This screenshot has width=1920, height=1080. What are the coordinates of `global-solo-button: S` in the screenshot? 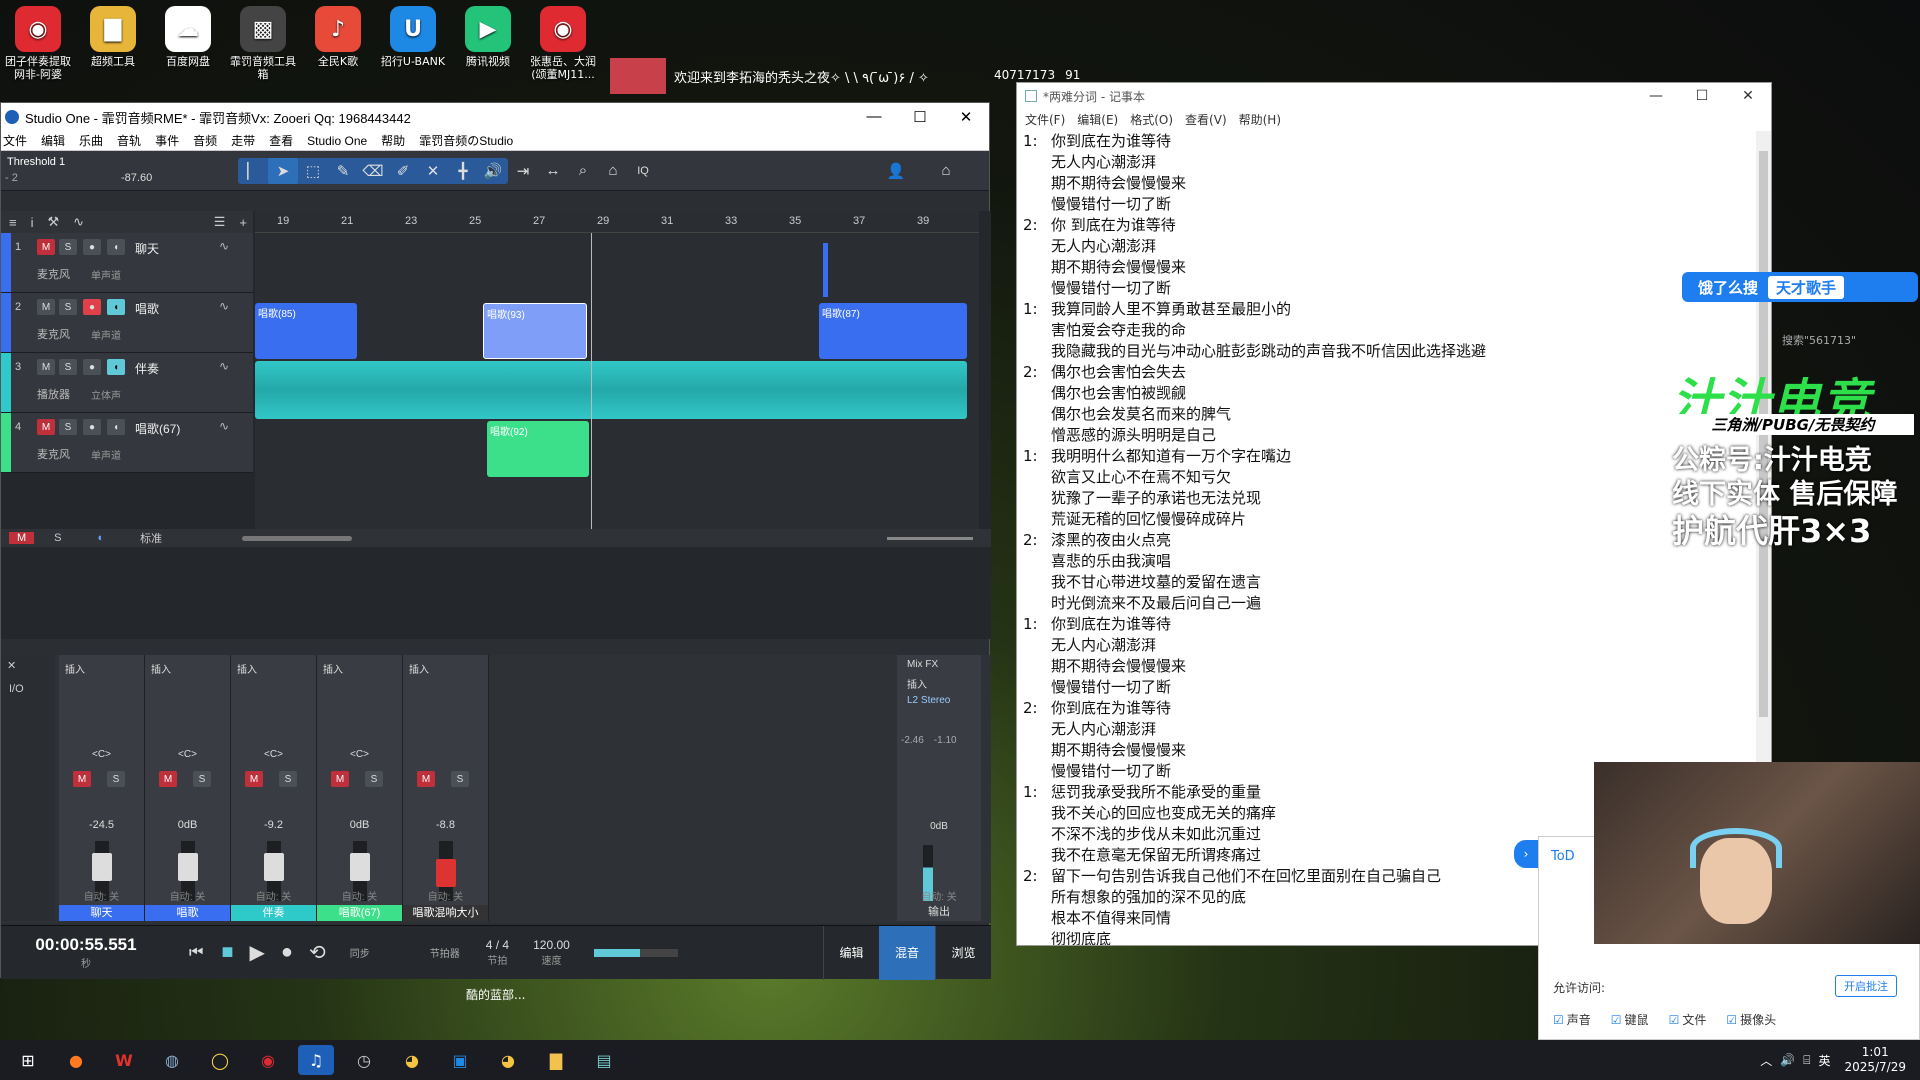 It's located at (57, 538).